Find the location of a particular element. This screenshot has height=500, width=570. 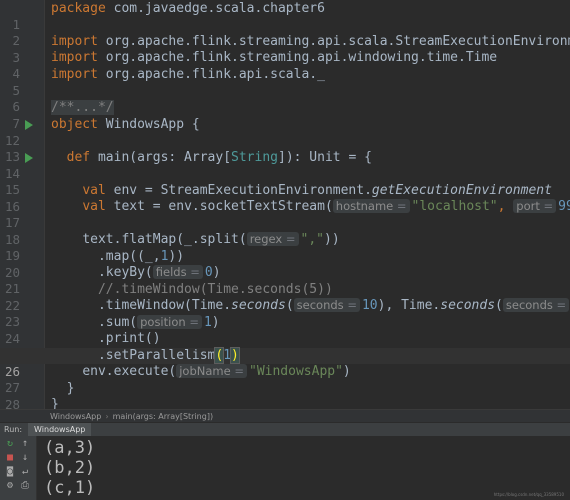

code-line: 25 .print() is located at coordinates (285, 346).